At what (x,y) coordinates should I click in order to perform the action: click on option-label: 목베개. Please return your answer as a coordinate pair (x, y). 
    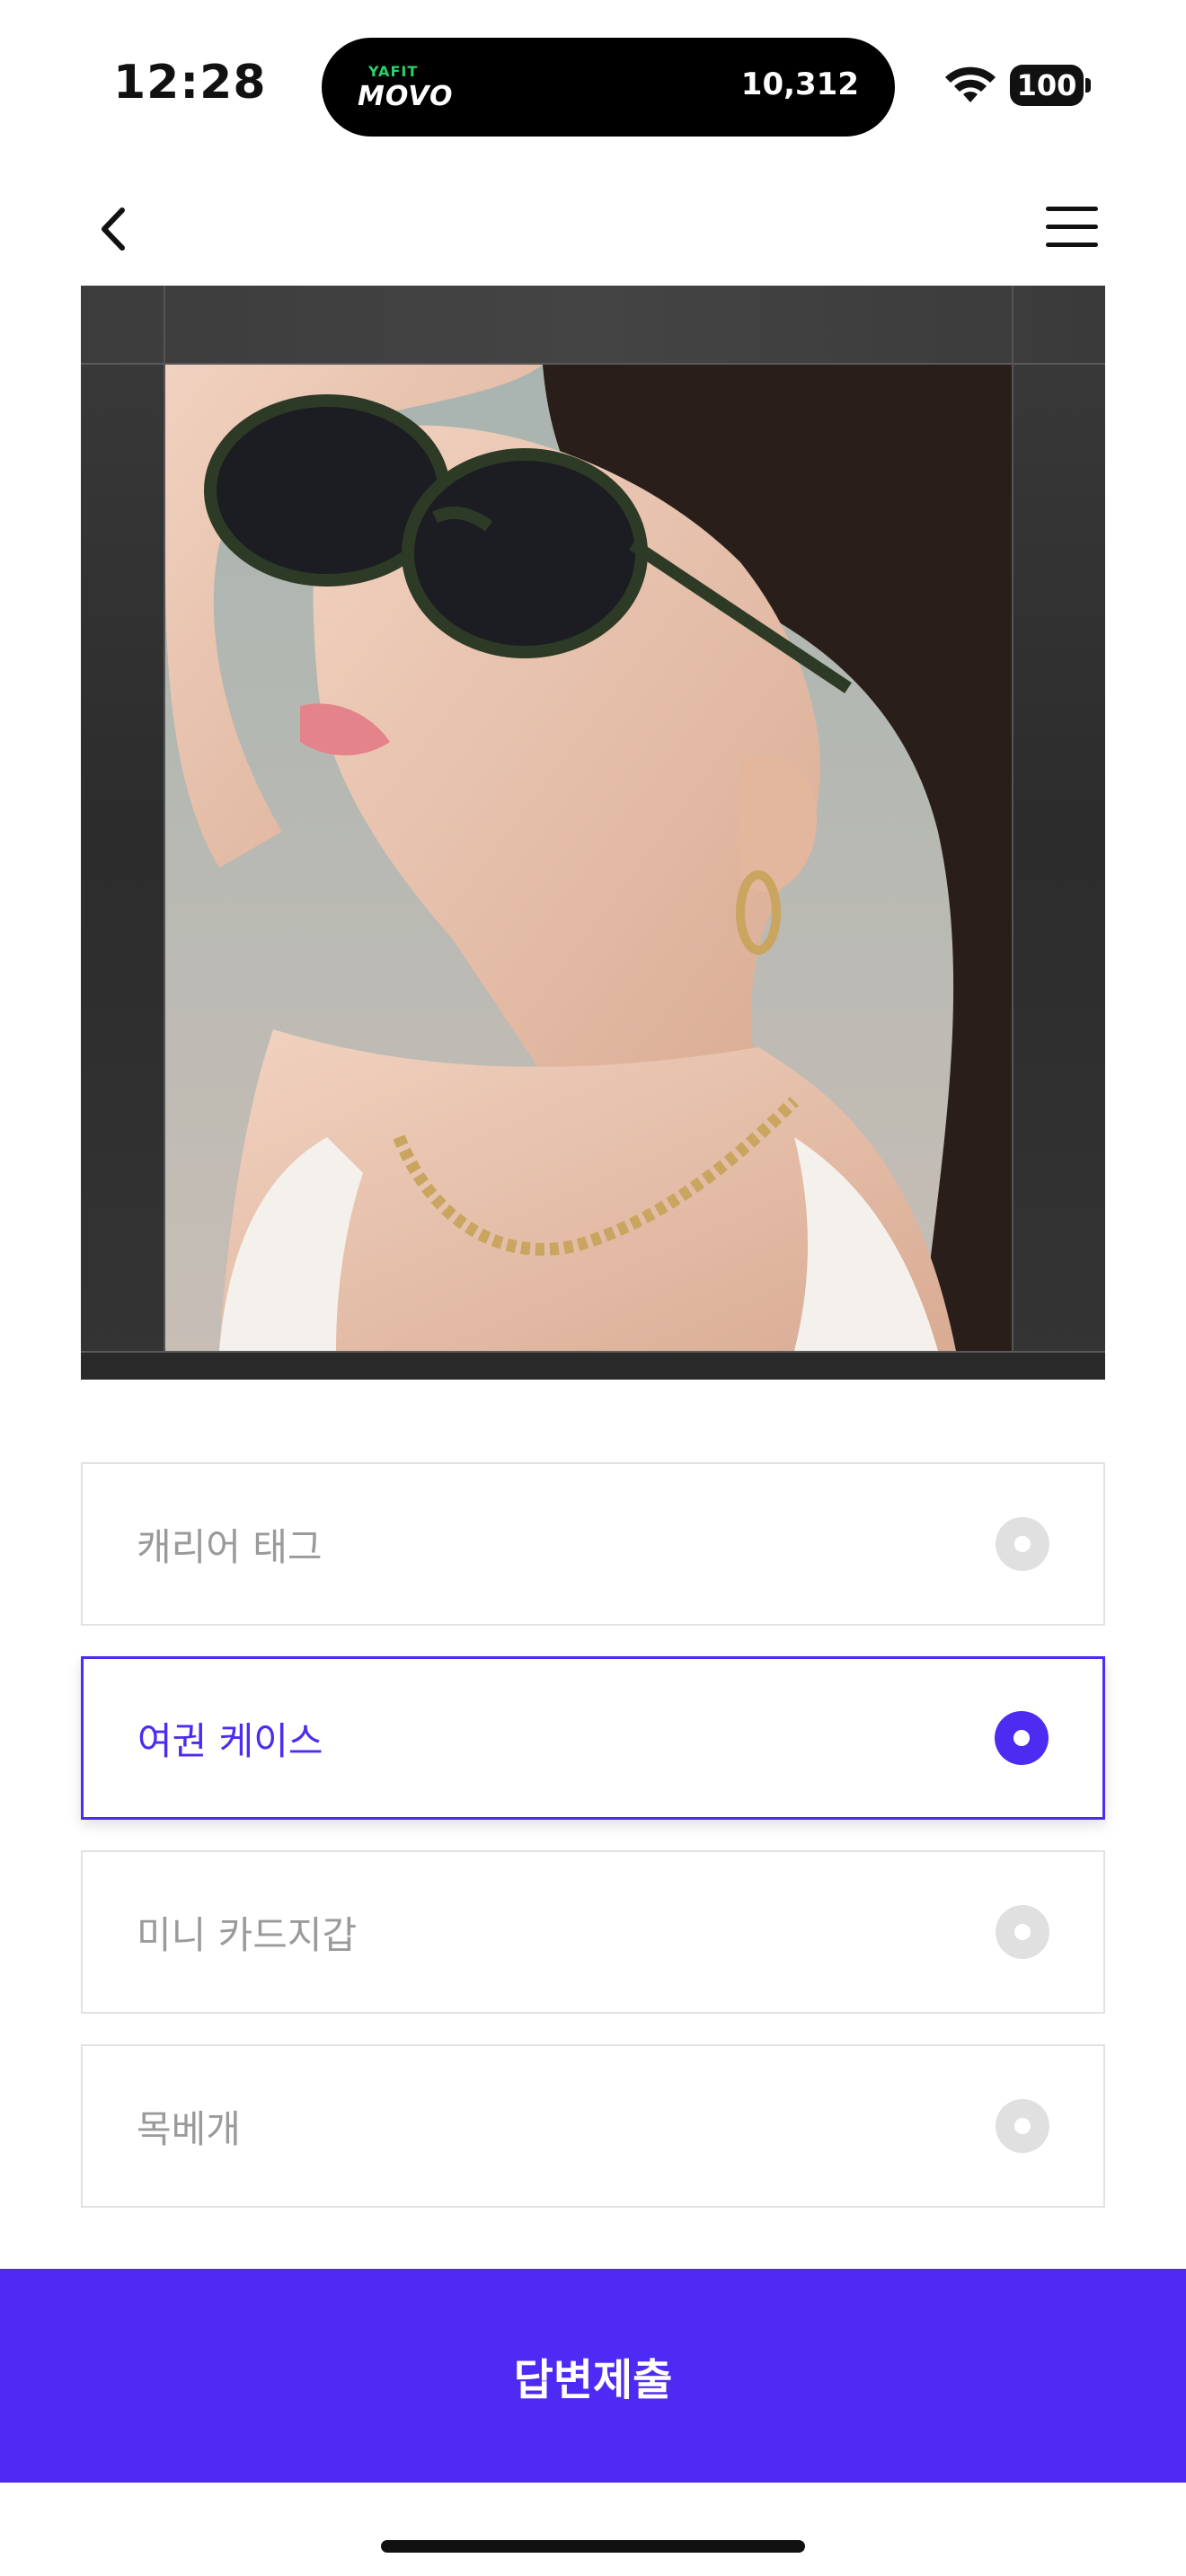
    Looking at the image, I should click on (189, 2128).